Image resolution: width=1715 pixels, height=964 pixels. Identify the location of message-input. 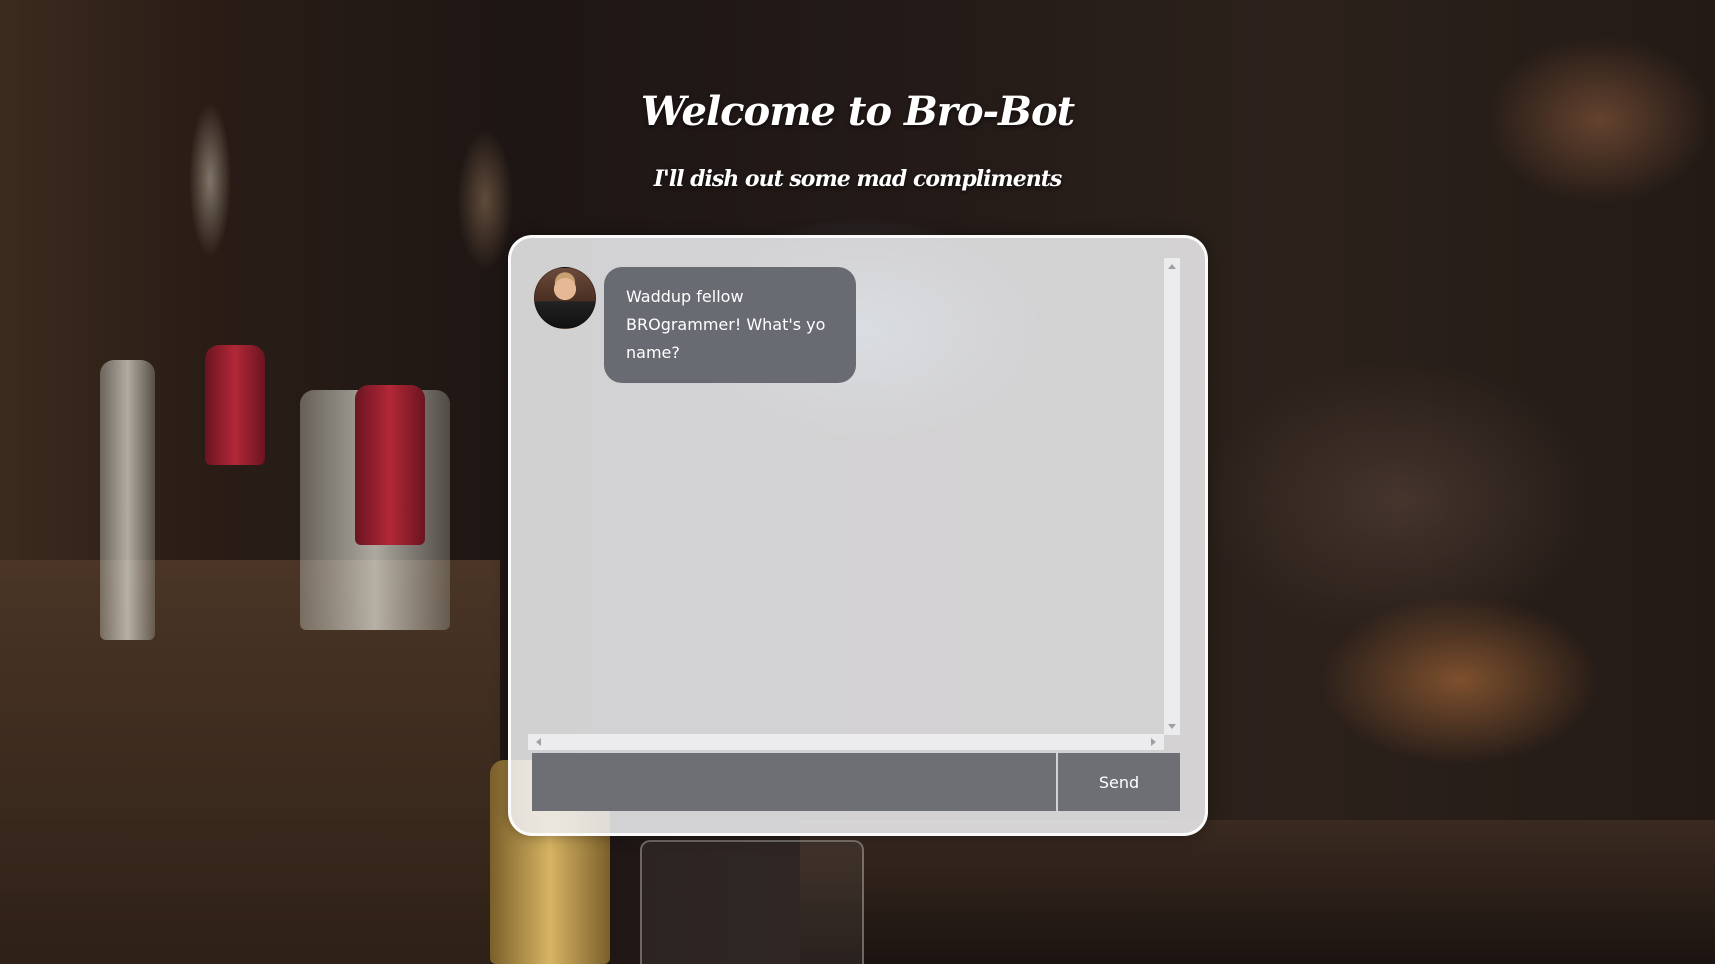
(794, 782).